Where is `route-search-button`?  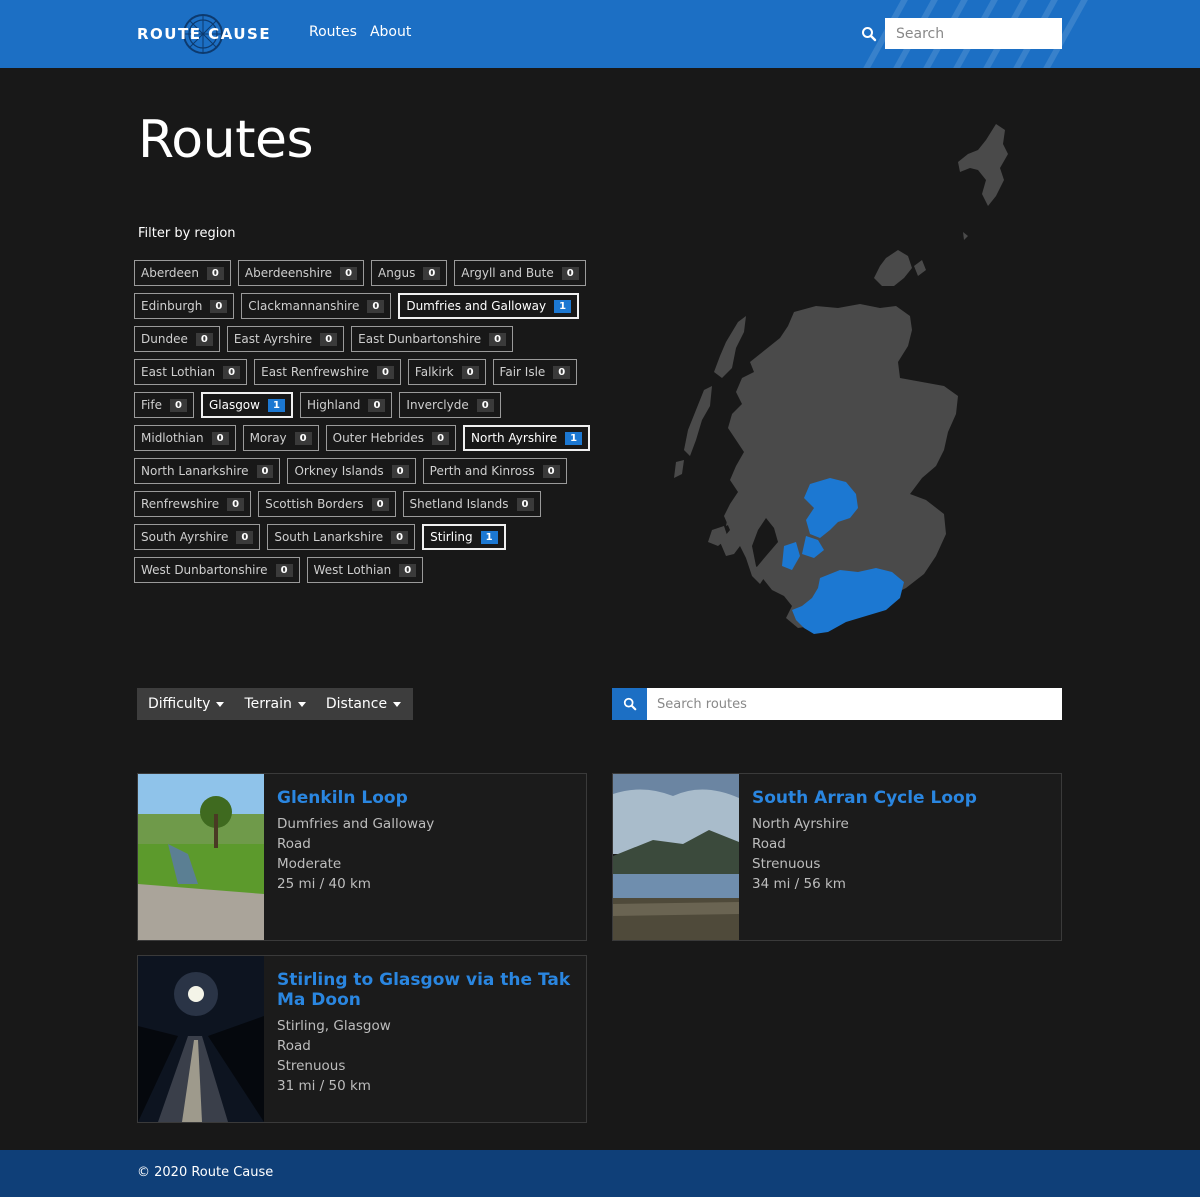 route-search-button is located at coordinates (629, 704).